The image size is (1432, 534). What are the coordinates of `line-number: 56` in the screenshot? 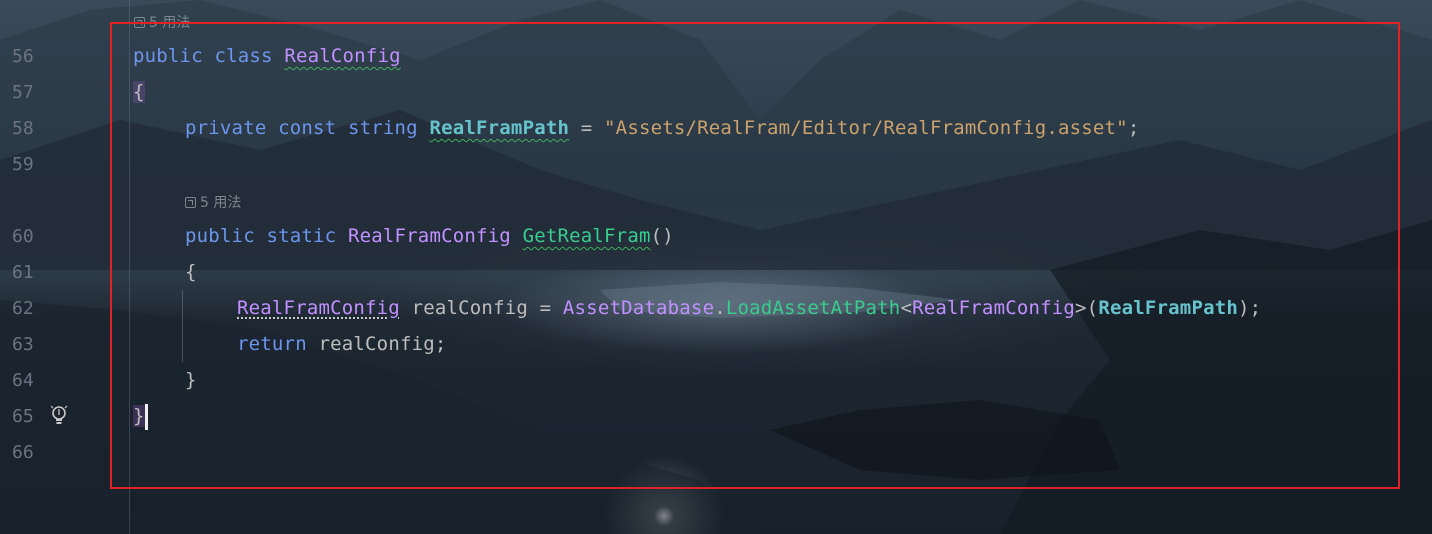 It's located at (23, 56).